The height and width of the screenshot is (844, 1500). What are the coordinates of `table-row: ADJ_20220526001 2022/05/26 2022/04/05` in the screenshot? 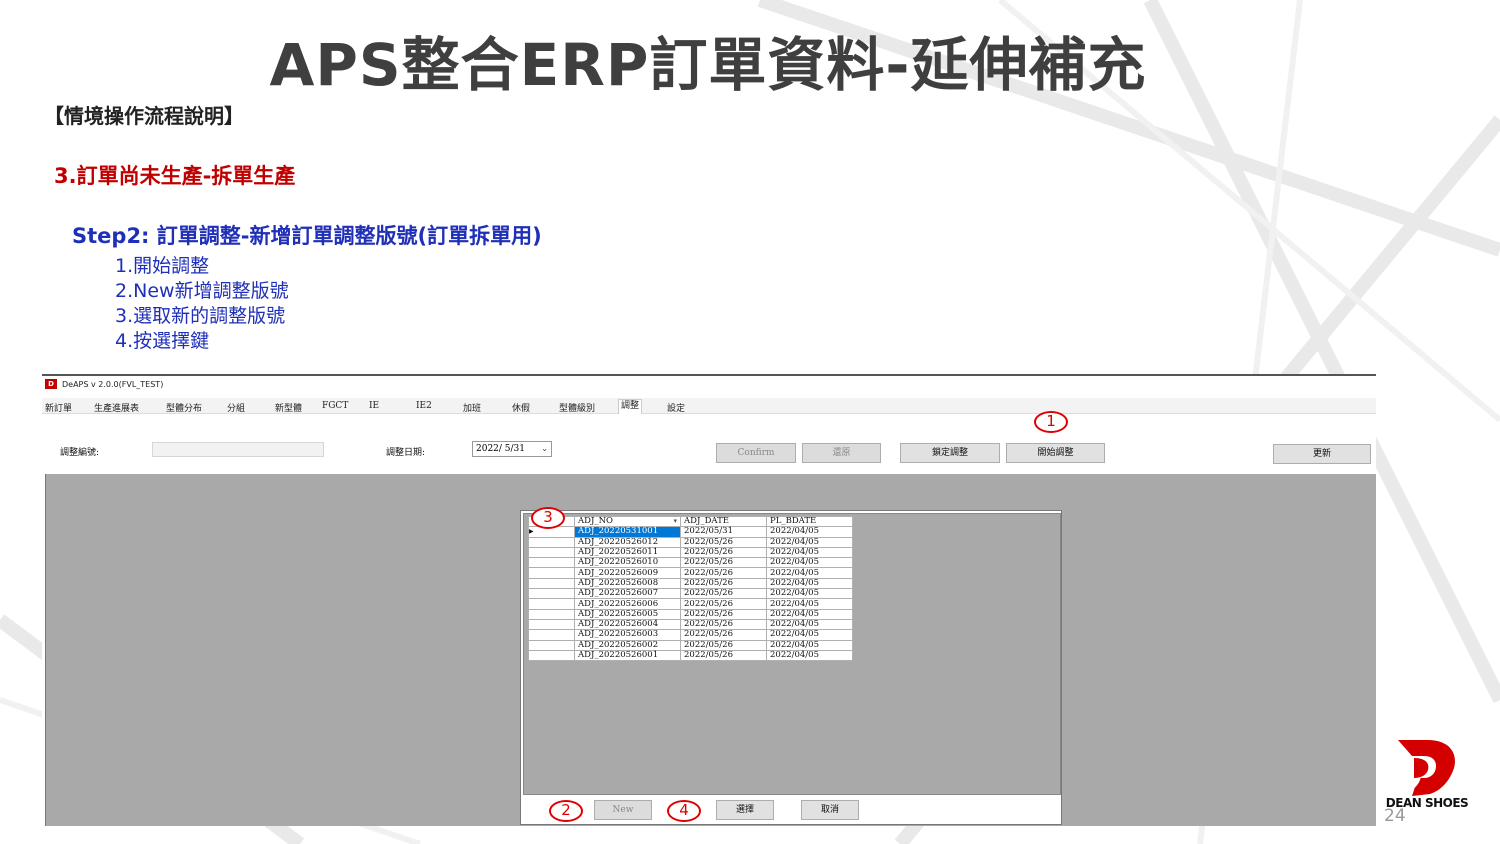 It's located at (690, 655).